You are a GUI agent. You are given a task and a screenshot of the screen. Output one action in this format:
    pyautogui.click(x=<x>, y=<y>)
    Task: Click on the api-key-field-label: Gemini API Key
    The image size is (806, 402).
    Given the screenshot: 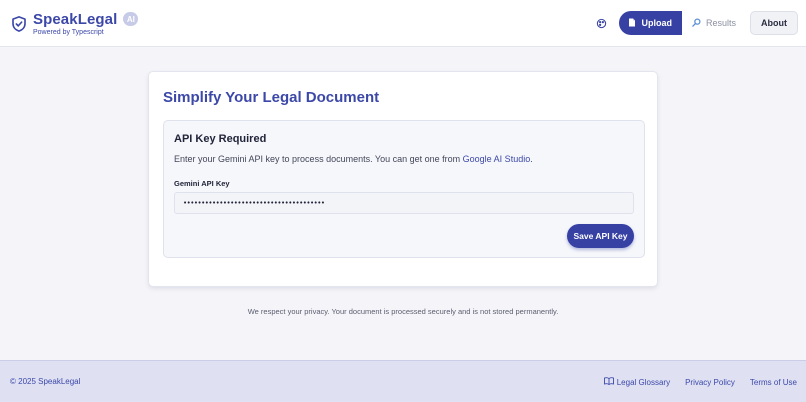 What is the action you would take?
    pyautogui.click(x=202, y=183)
    